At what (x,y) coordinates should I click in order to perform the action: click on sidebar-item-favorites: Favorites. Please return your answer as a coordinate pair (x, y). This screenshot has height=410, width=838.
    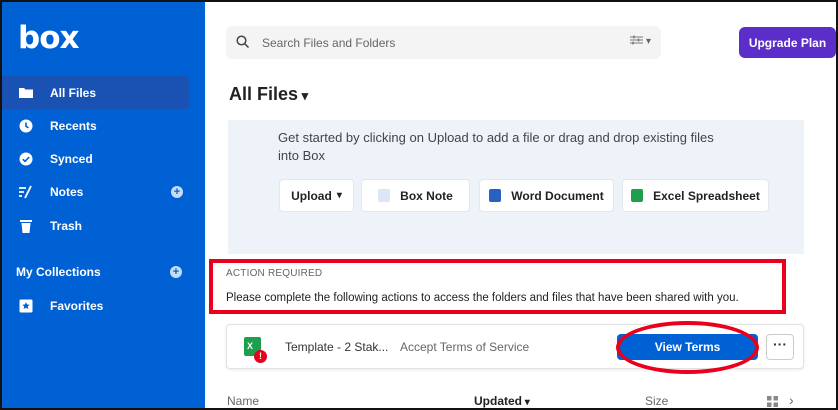
    Looking at the image, I should click on (95, 305).